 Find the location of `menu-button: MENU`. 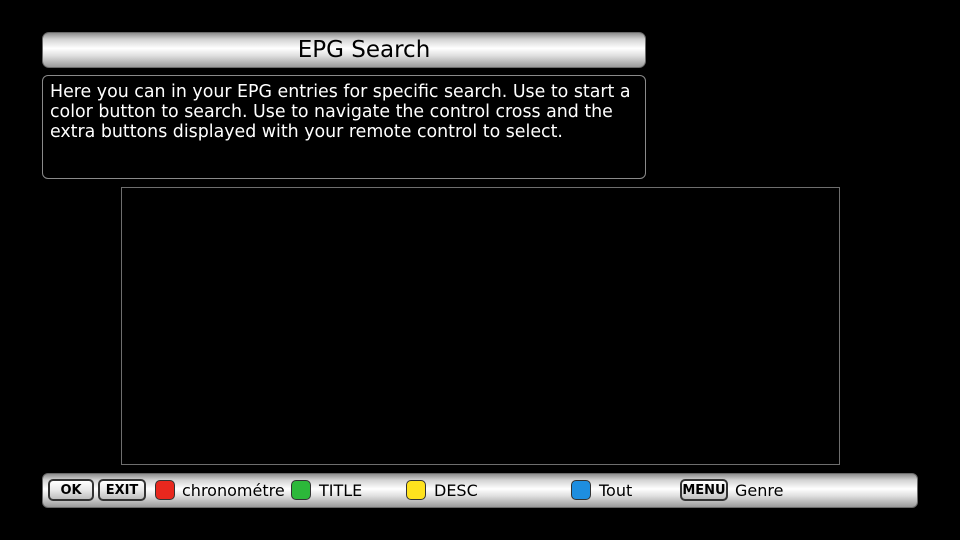

menu-button: MENU is located at coordinates (704, 490).